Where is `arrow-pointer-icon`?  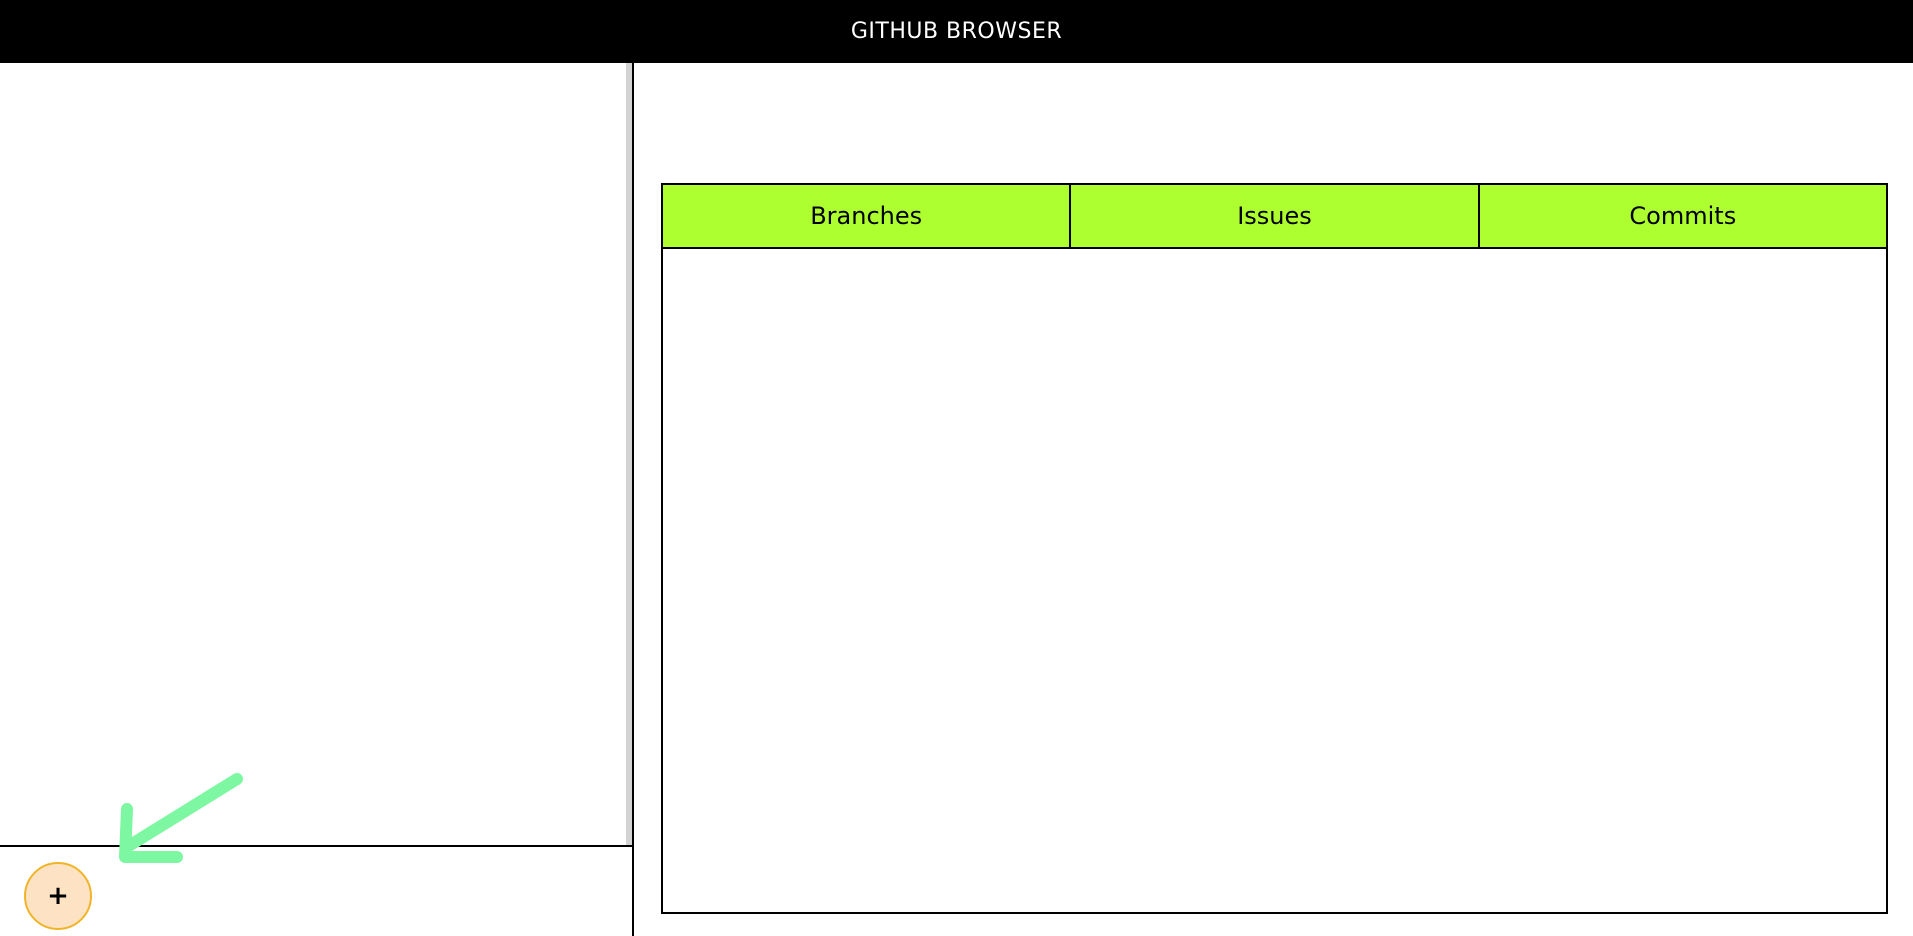
arrow-pointer-icon is located at coordinates (181, 818).